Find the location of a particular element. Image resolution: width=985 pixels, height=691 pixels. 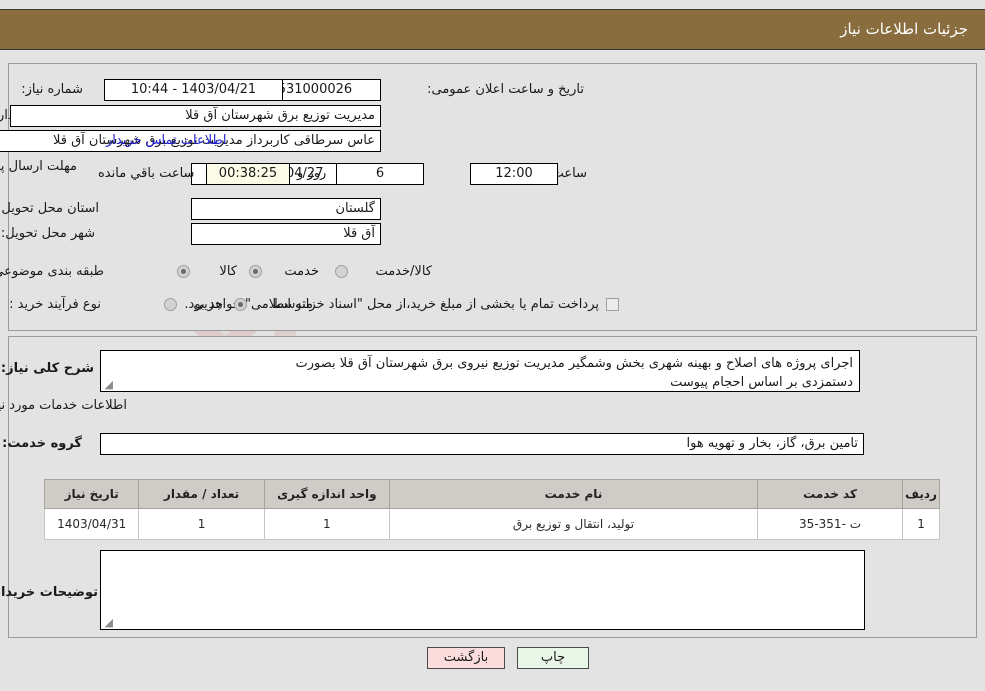

buyer-contact-link: اطلاعات تماس خریدار is located at coordinates (166, 140).